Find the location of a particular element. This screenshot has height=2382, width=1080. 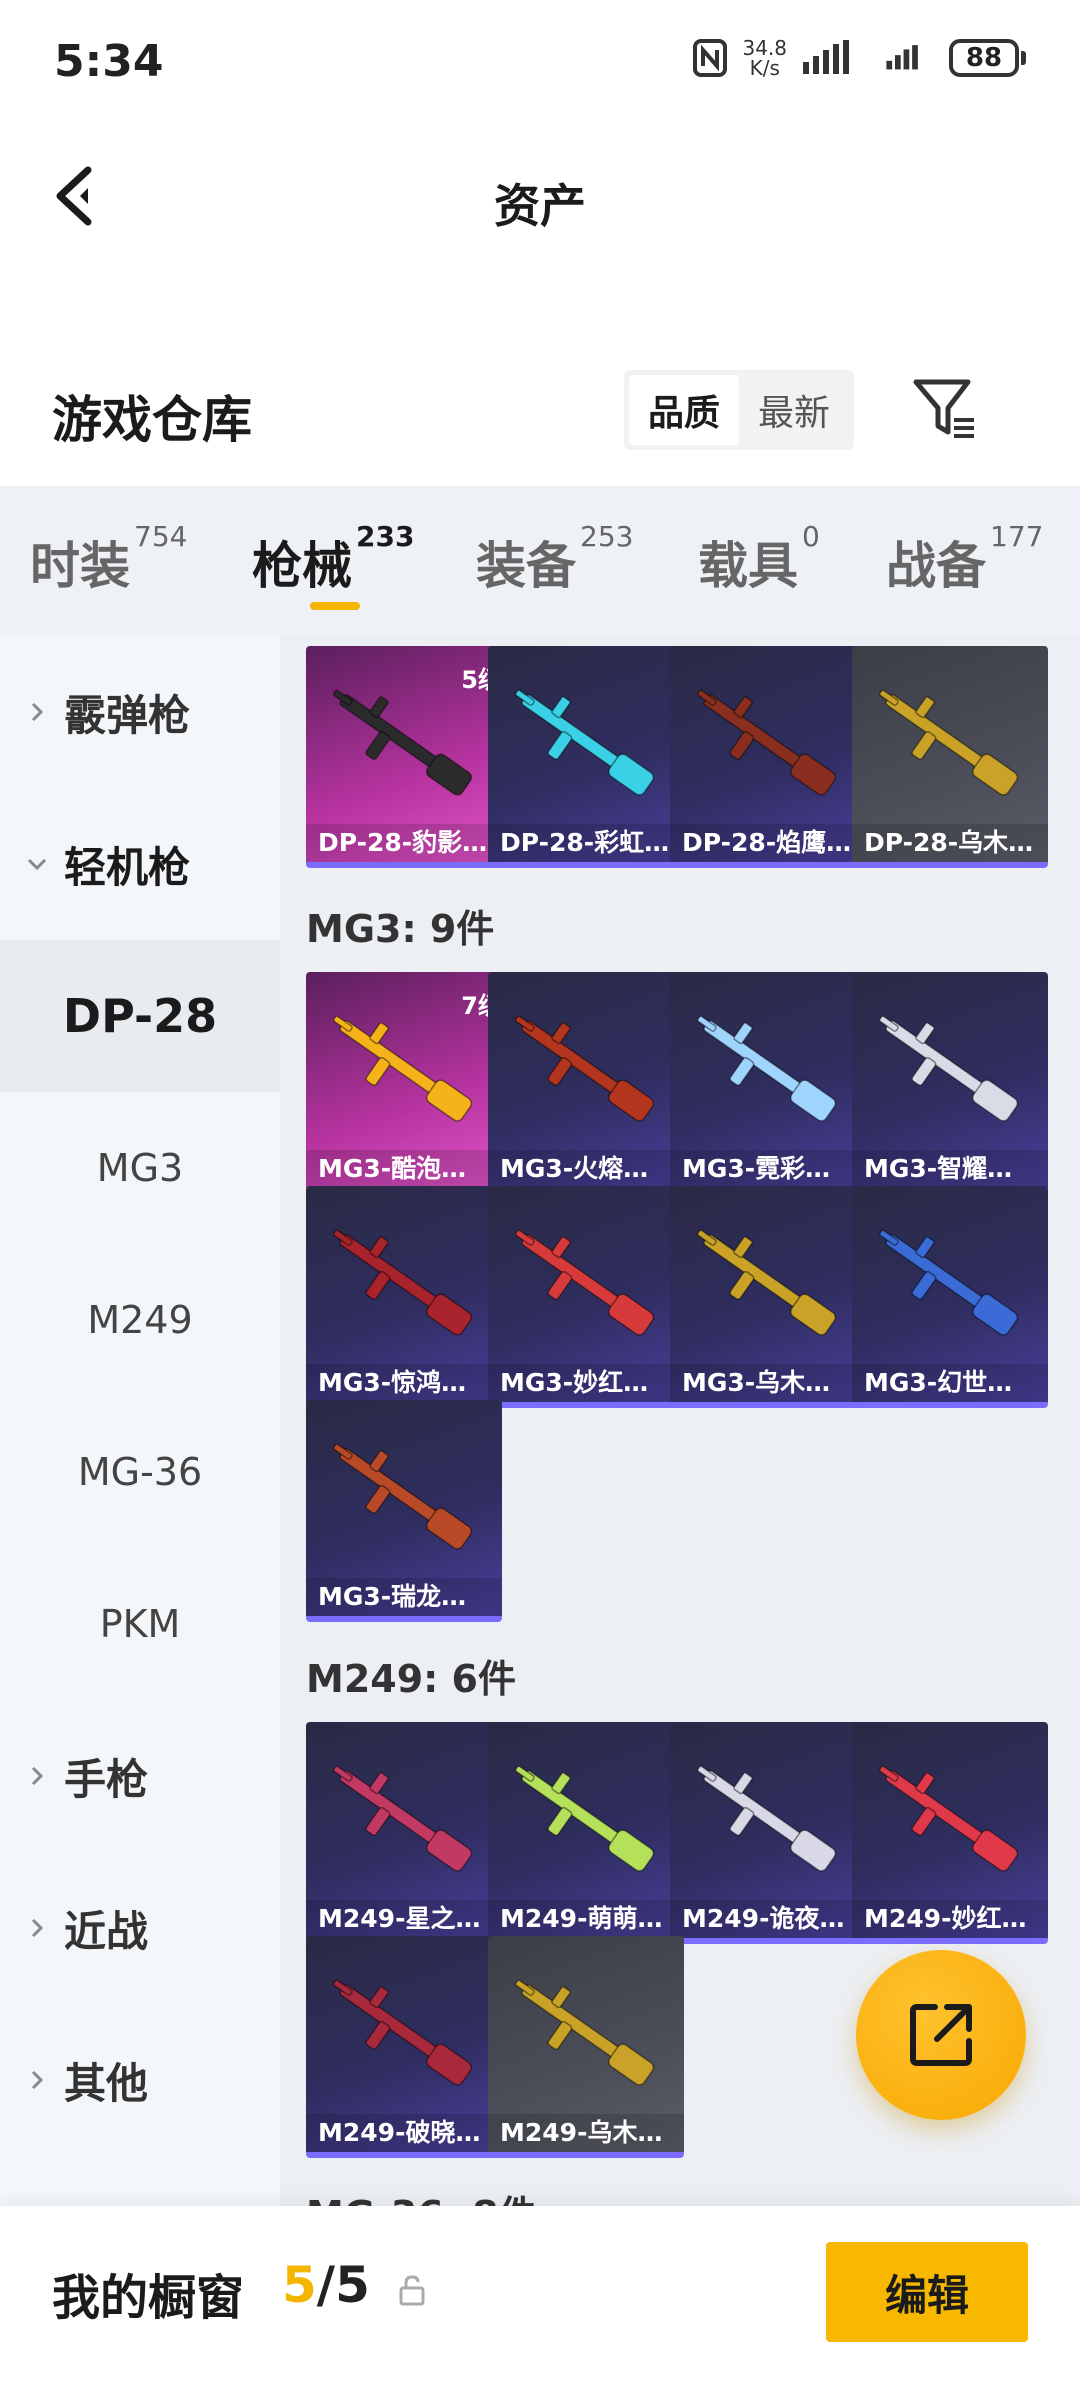

sidebar-item-lmg: 轻机枪 is located at coordinates (140, 864).